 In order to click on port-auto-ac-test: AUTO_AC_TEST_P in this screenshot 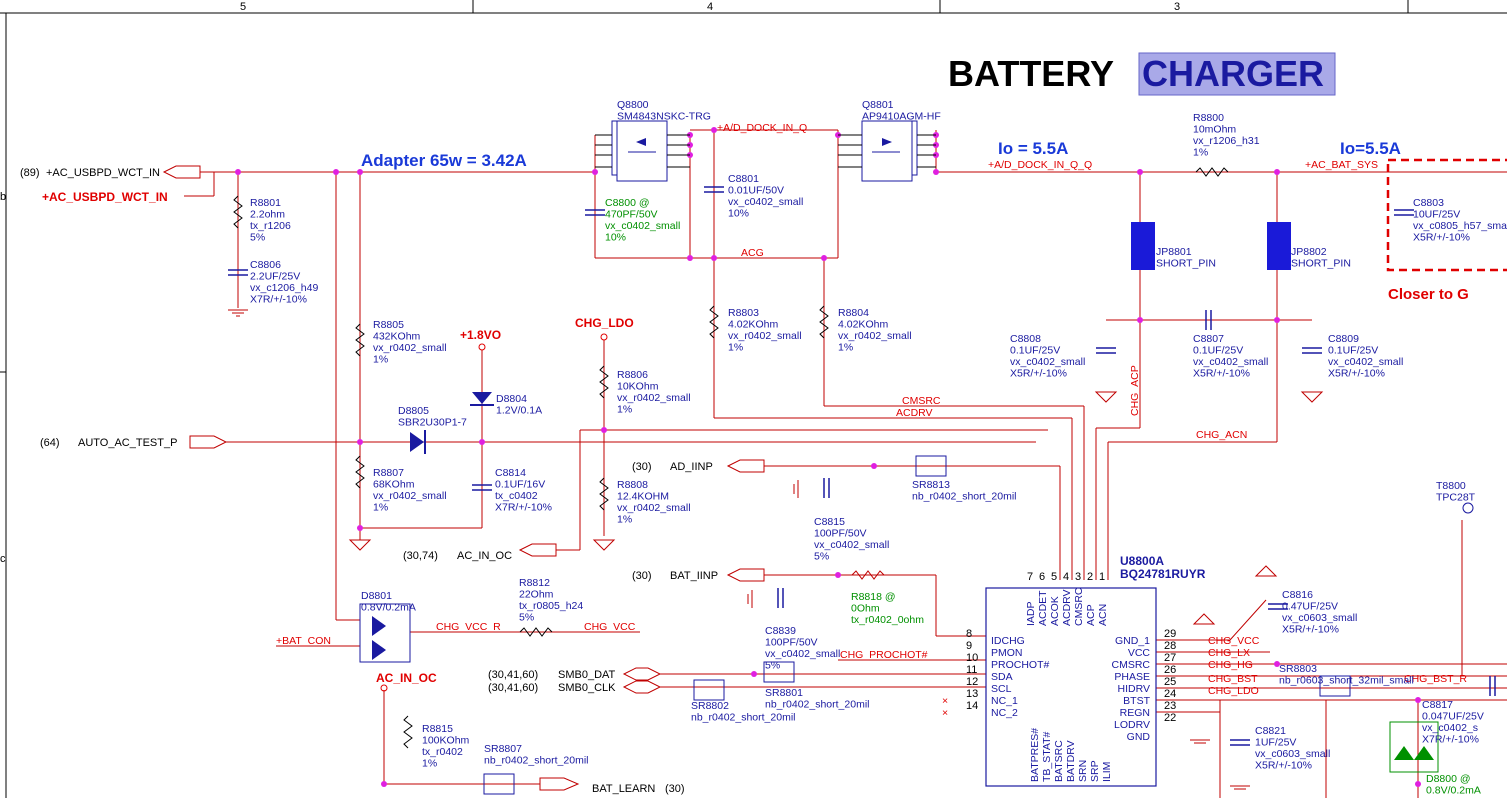, I will do `click(127, 443)`.